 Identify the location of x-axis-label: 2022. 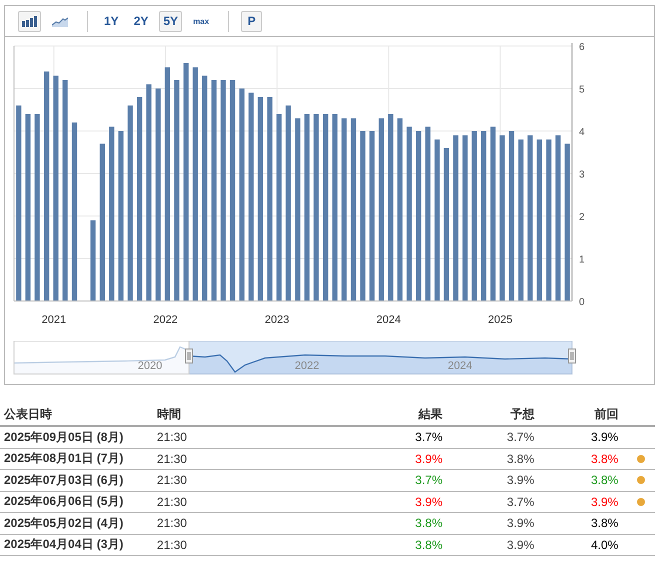
(165, 320).